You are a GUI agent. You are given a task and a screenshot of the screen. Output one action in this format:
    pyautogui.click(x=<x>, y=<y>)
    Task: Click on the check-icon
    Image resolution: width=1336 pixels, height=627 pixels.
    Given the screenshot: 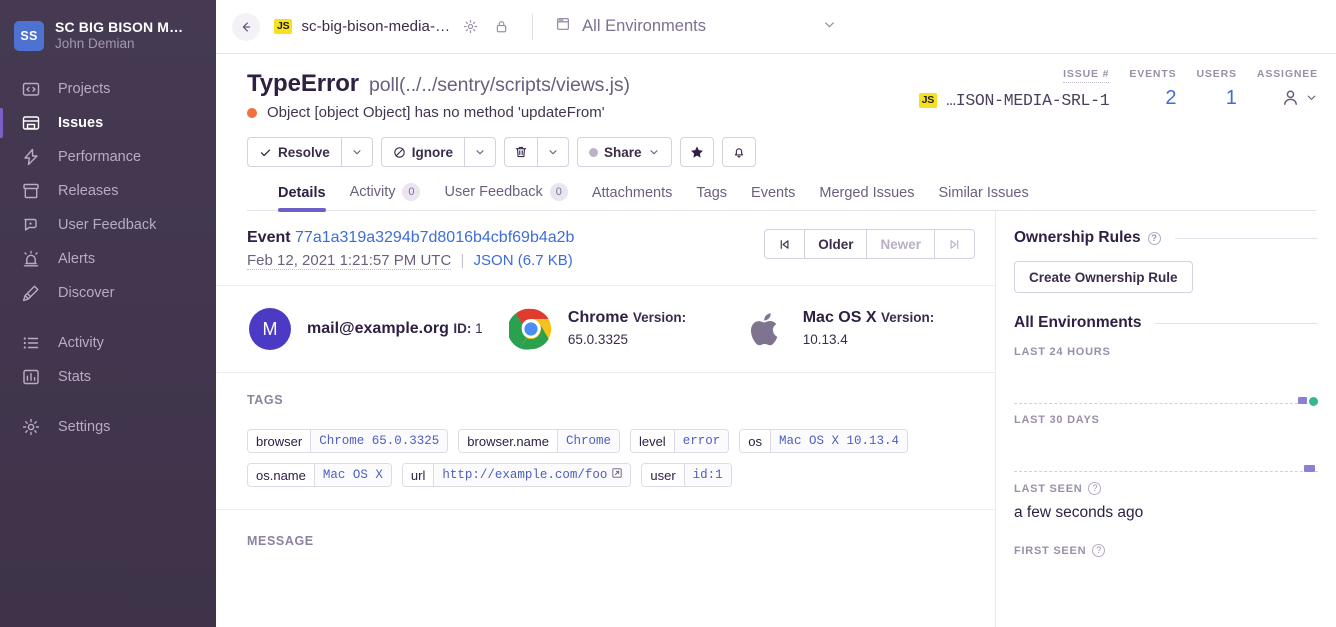 What is the action you would take?
    pyautogui.click(x=265, y=152)
    